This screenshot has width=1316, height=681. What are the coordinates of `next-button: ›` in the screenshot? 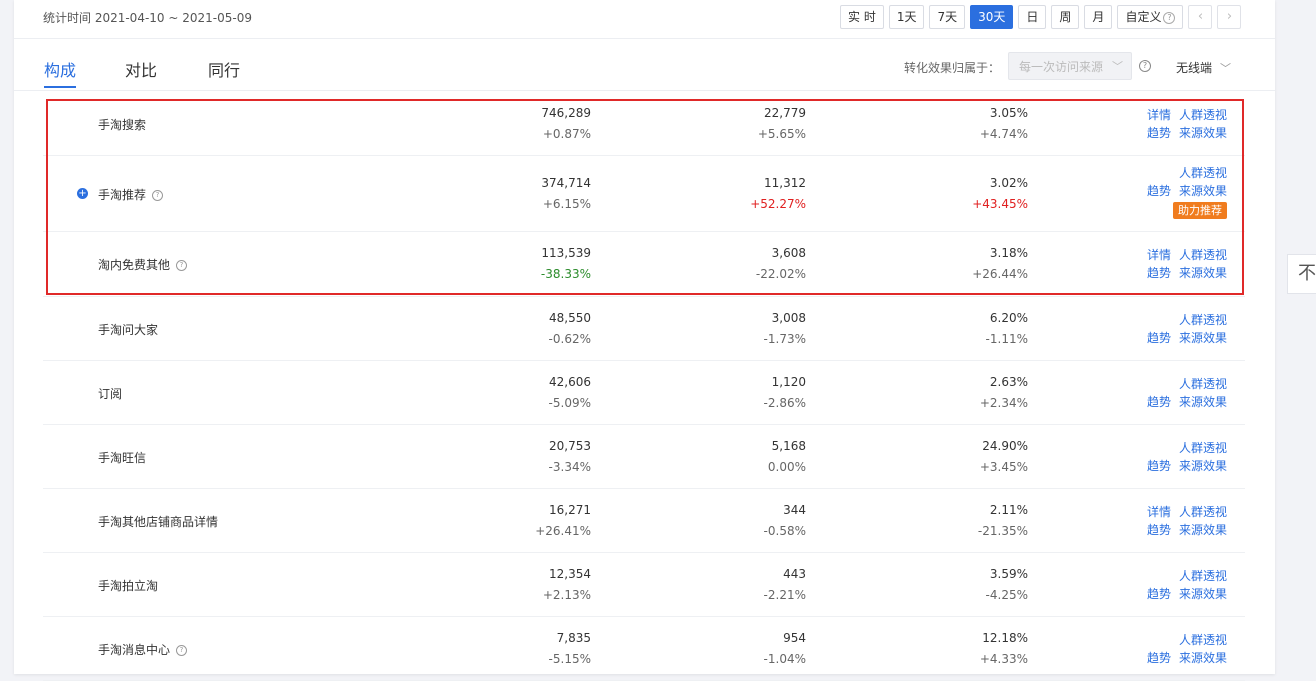 It's located at (1229, 17).